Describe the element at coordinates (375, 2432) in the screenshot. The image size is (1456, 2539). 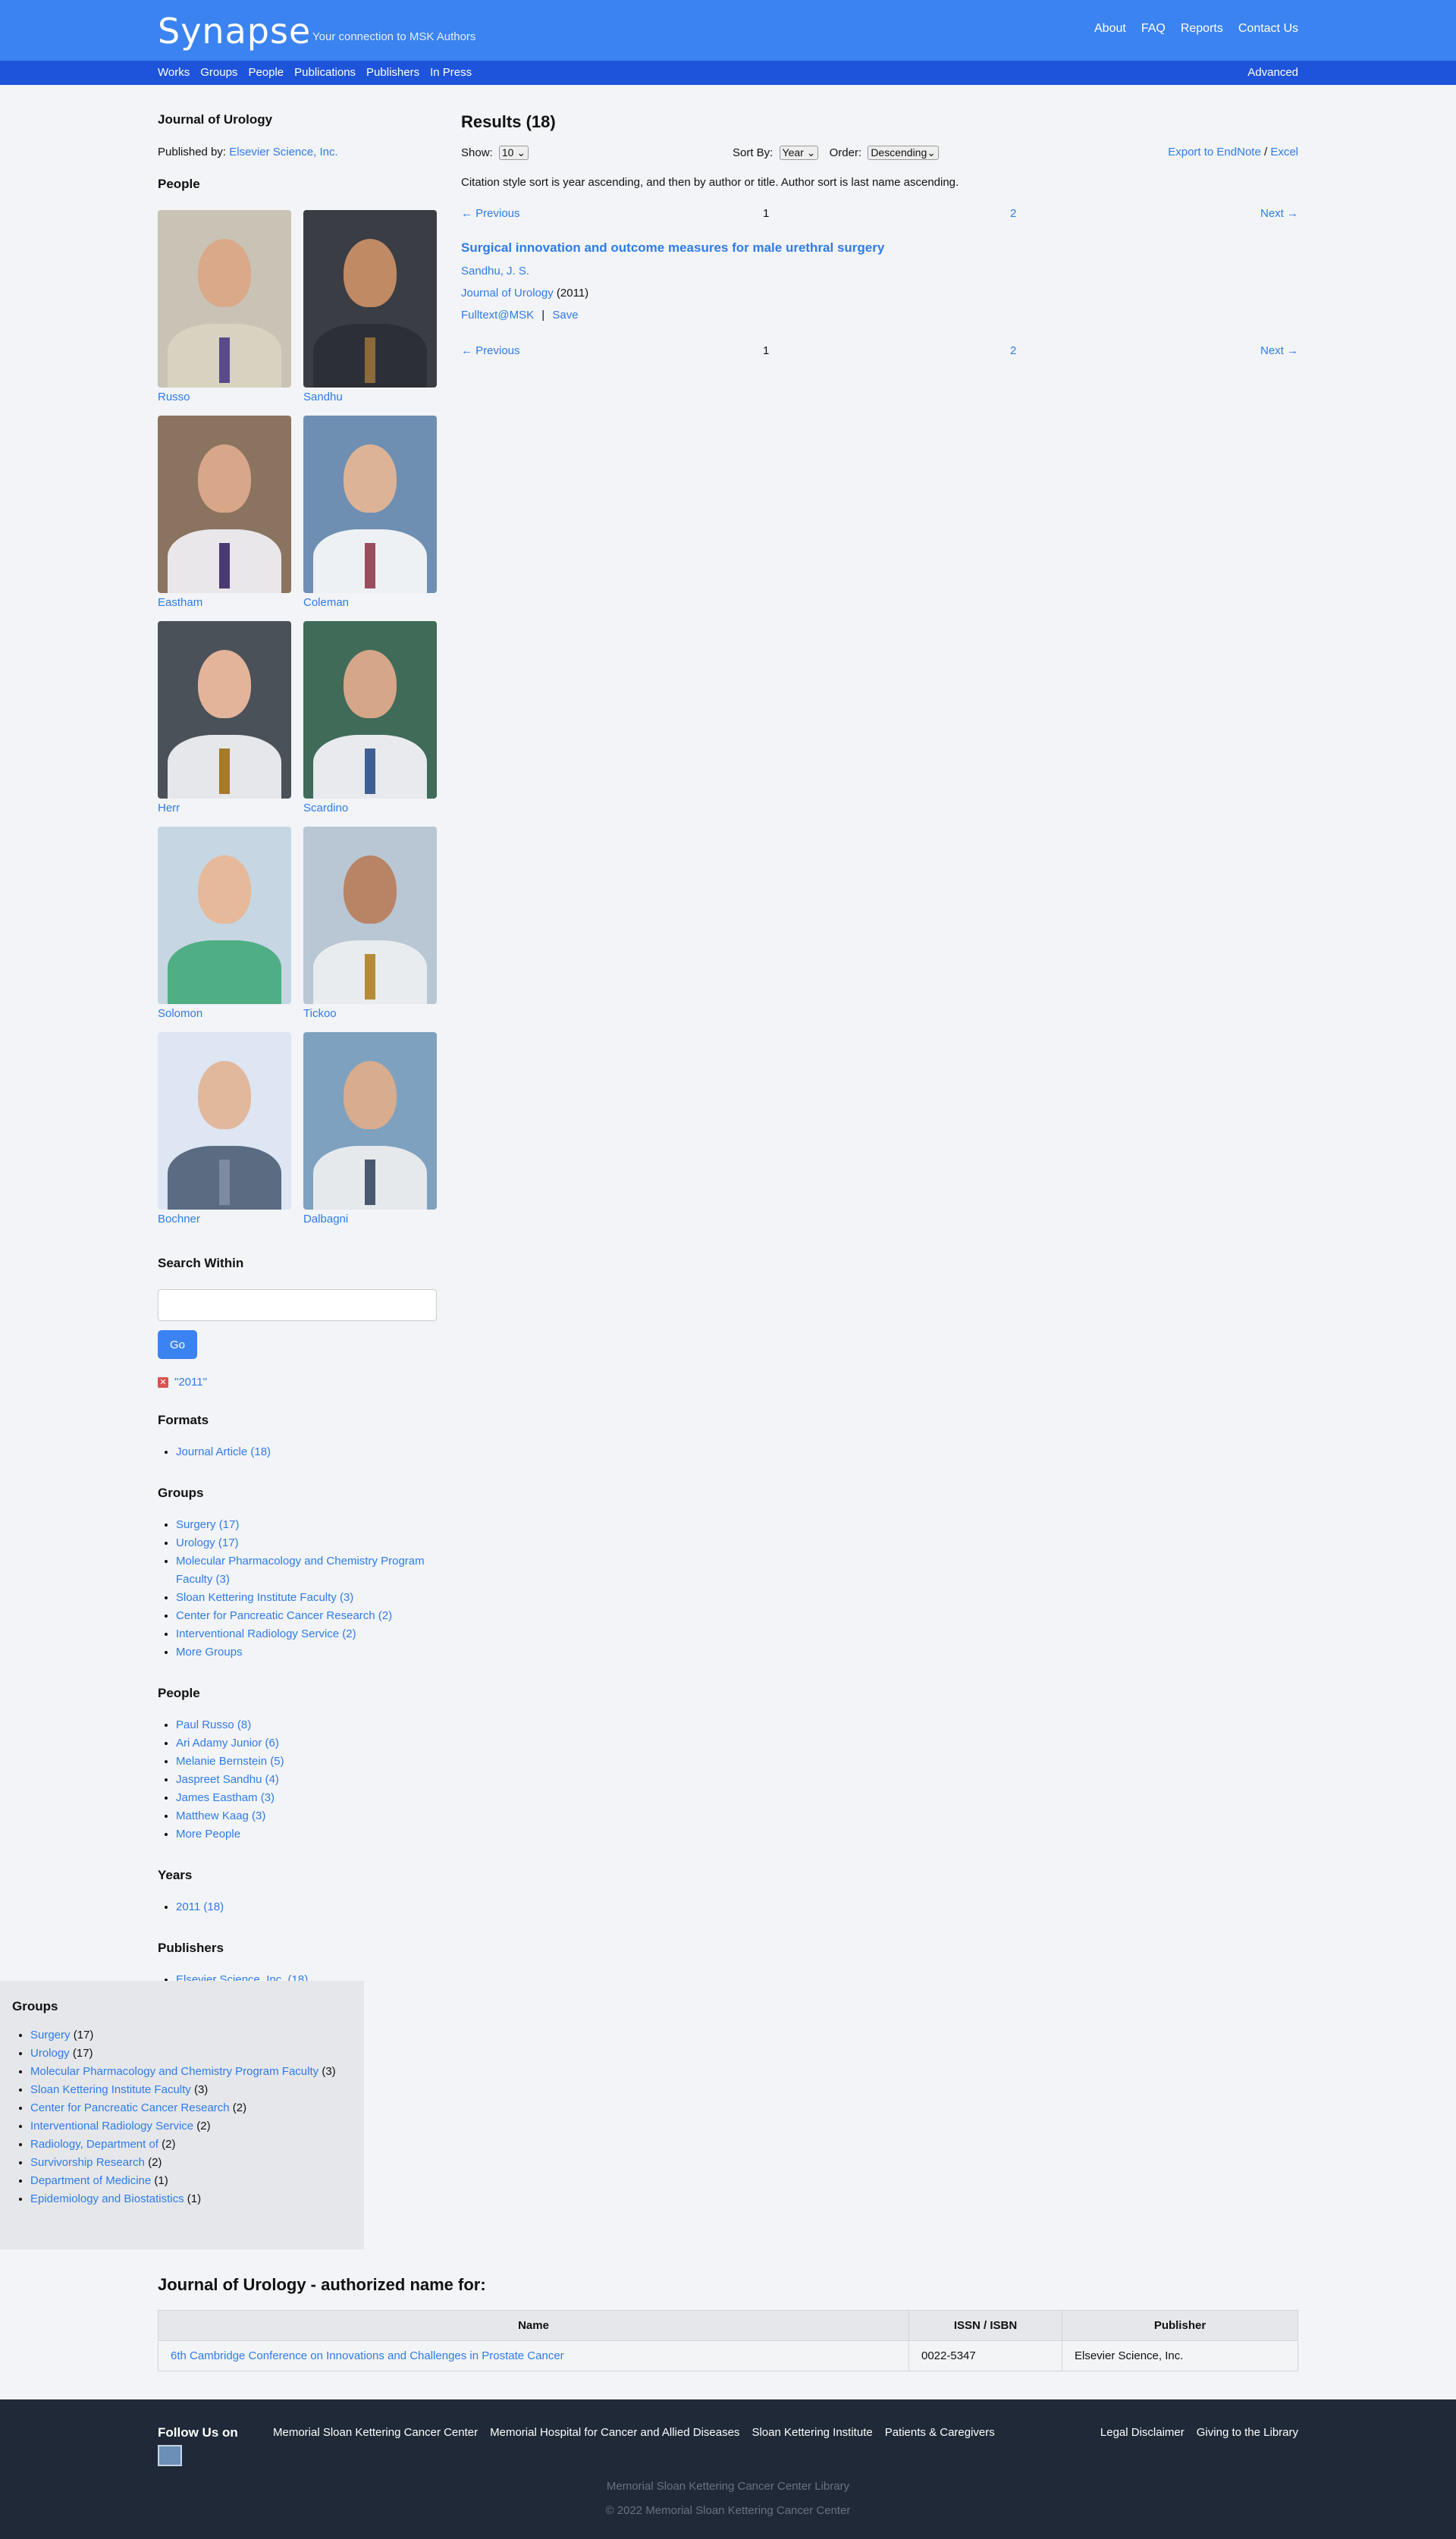
I see `footer-link-msk: Memorial Sloan Kettering Cancer Center` at that location.